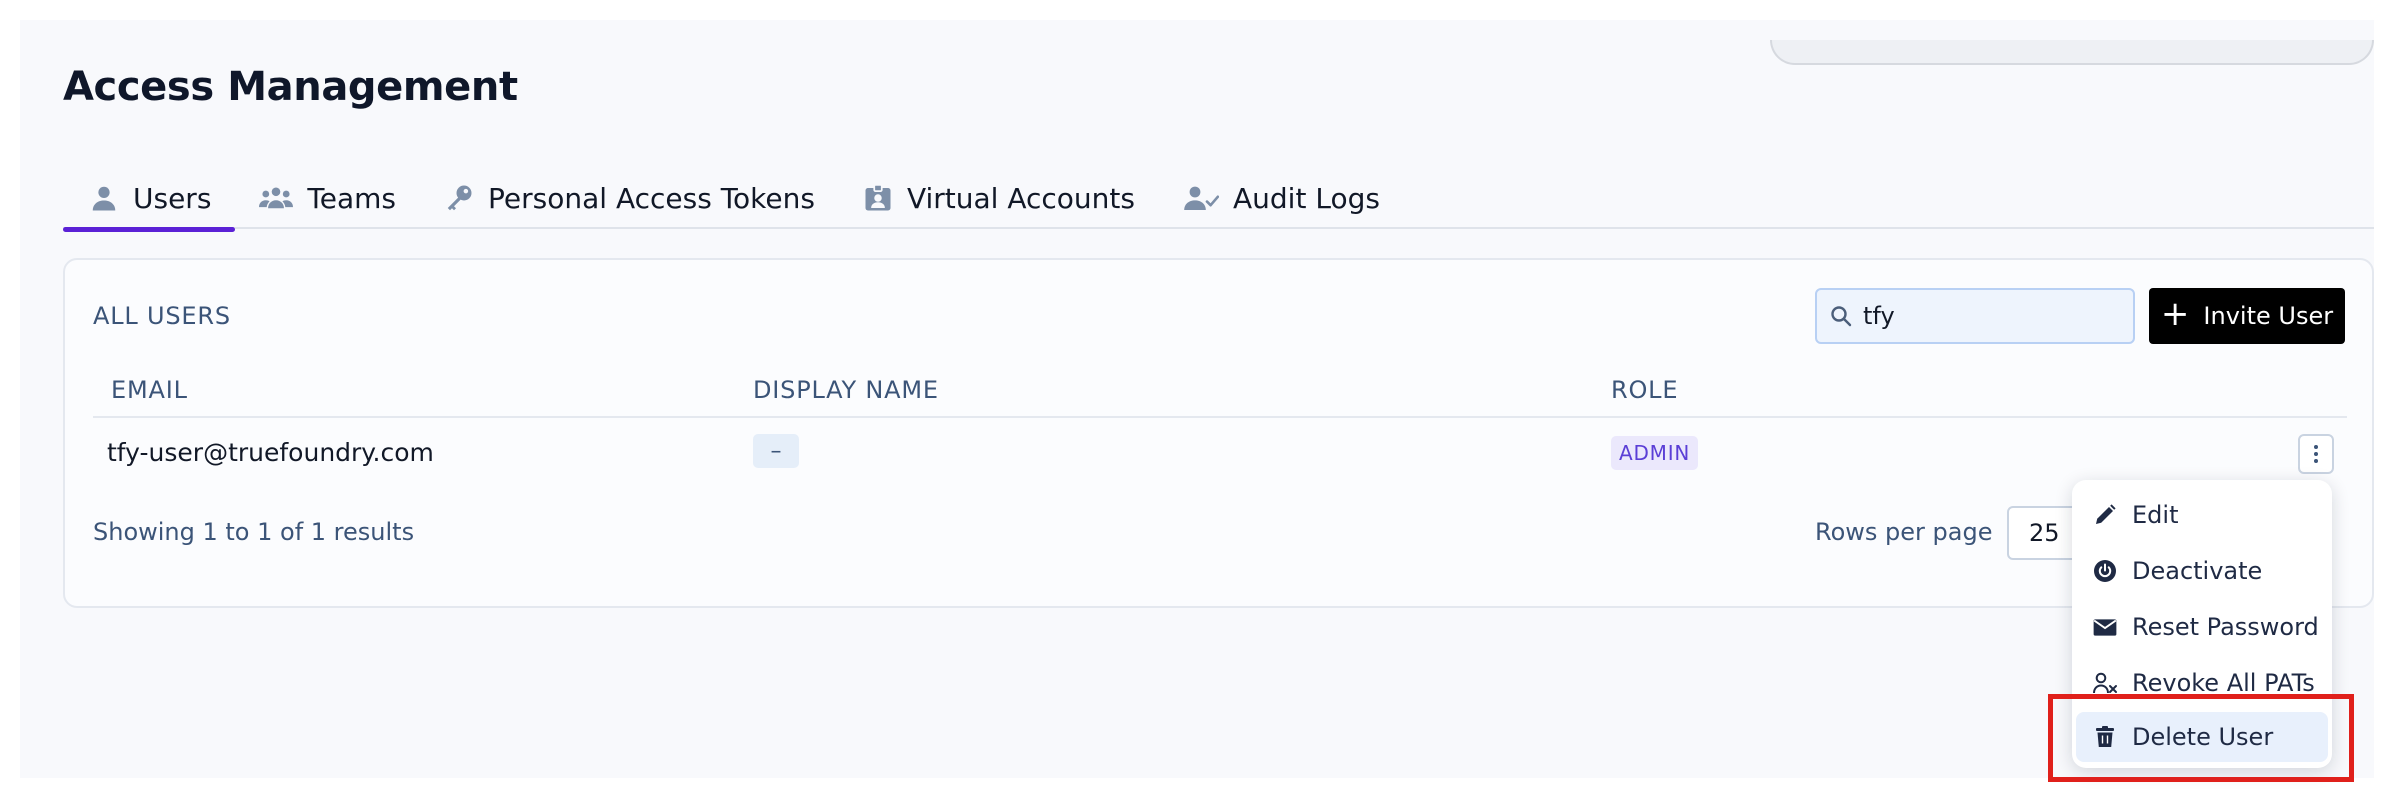 This screenshot has height=798, width=2394. I want to click on menu-item-reset-password: Reset Password, so click(2202, 627).